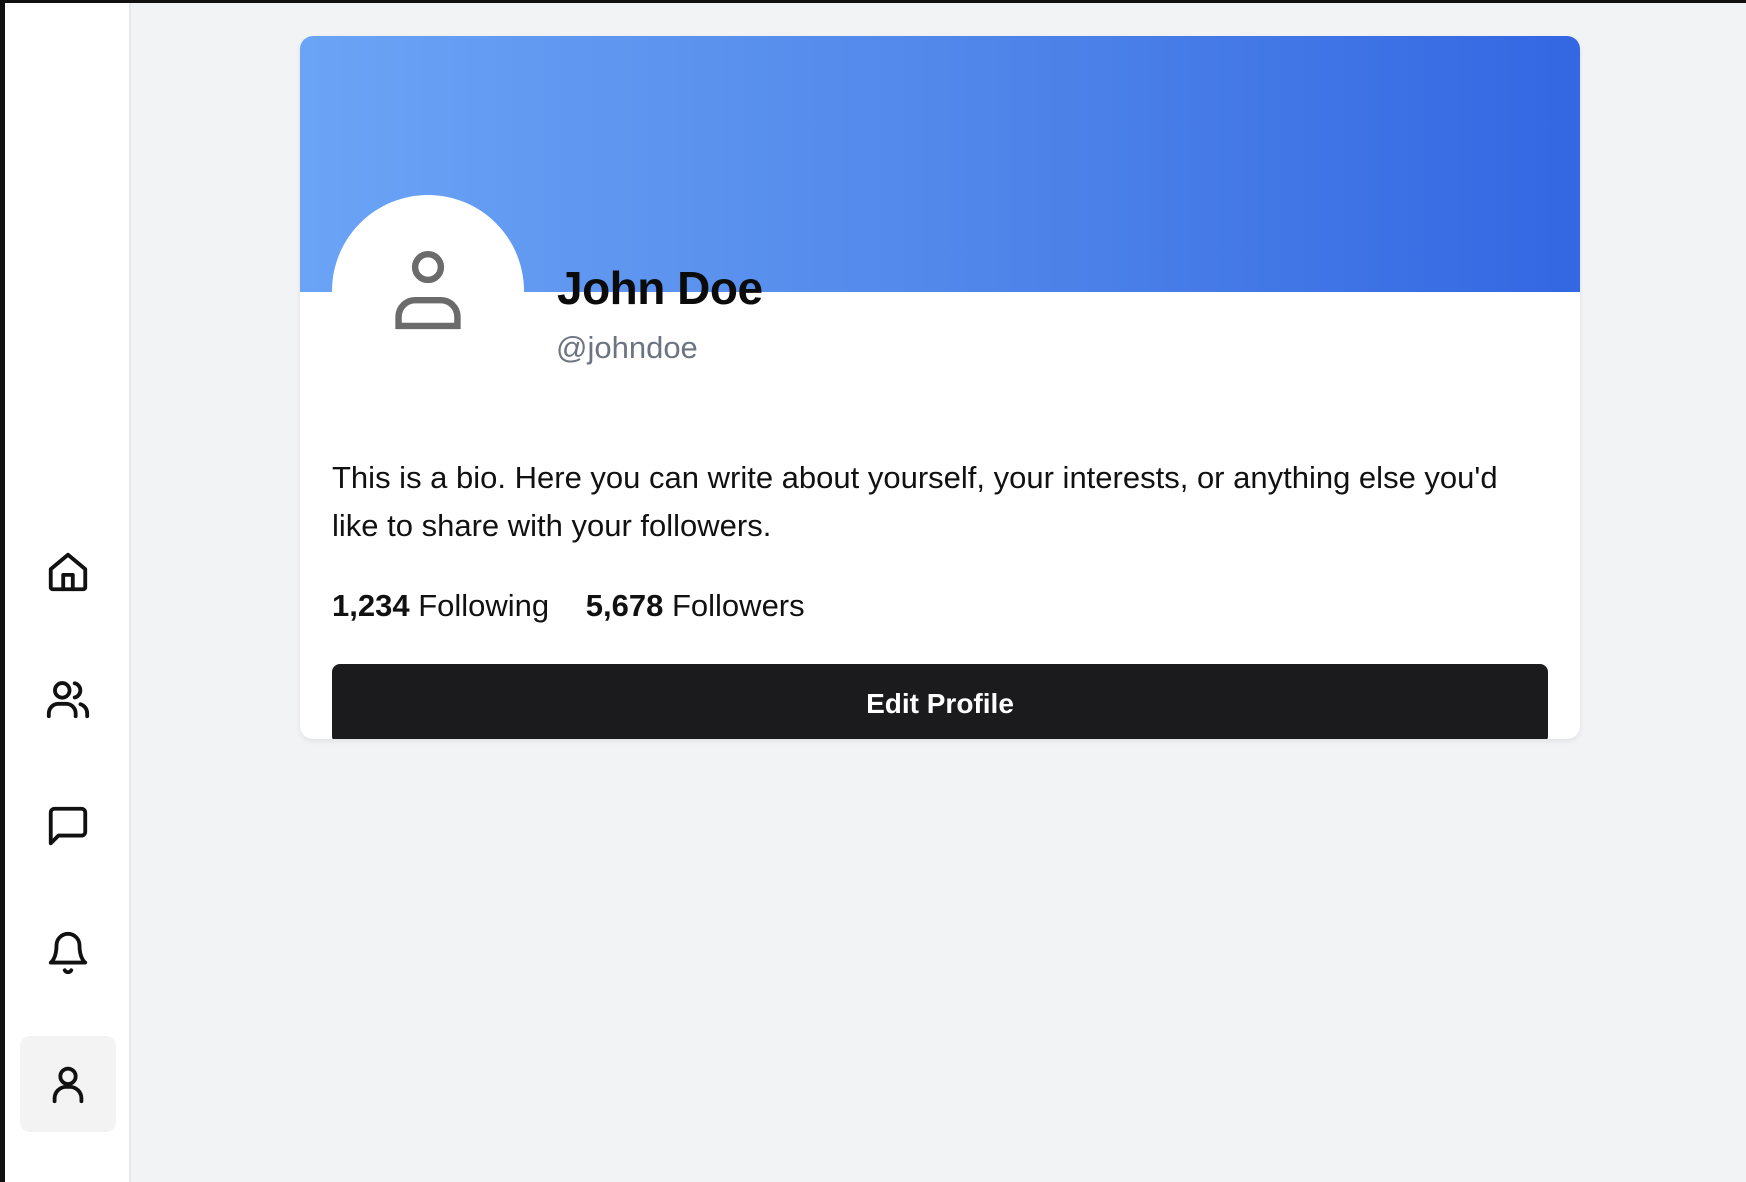 This screenshot has height=1182, width=1746. I want to click on users-icon, so click(68, 700).